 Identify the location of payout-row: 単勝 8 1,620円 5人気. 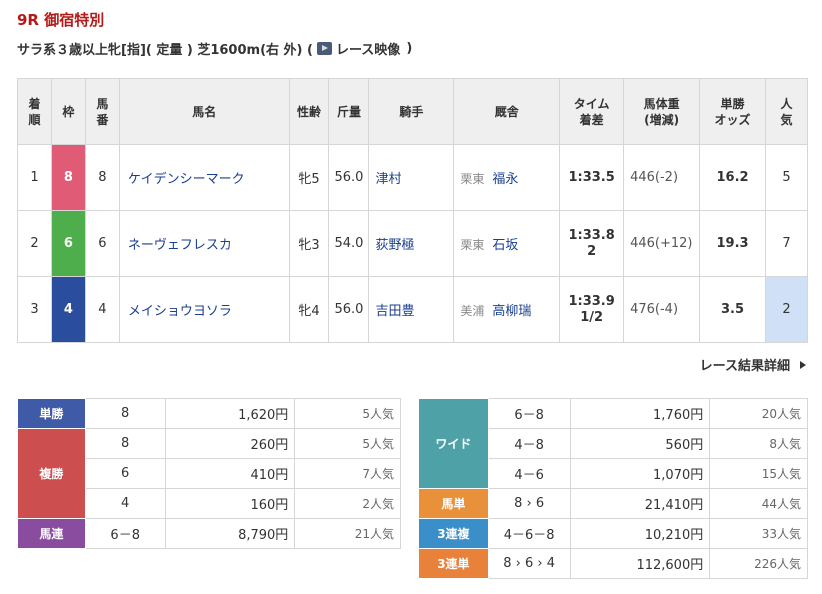
(209, 413).